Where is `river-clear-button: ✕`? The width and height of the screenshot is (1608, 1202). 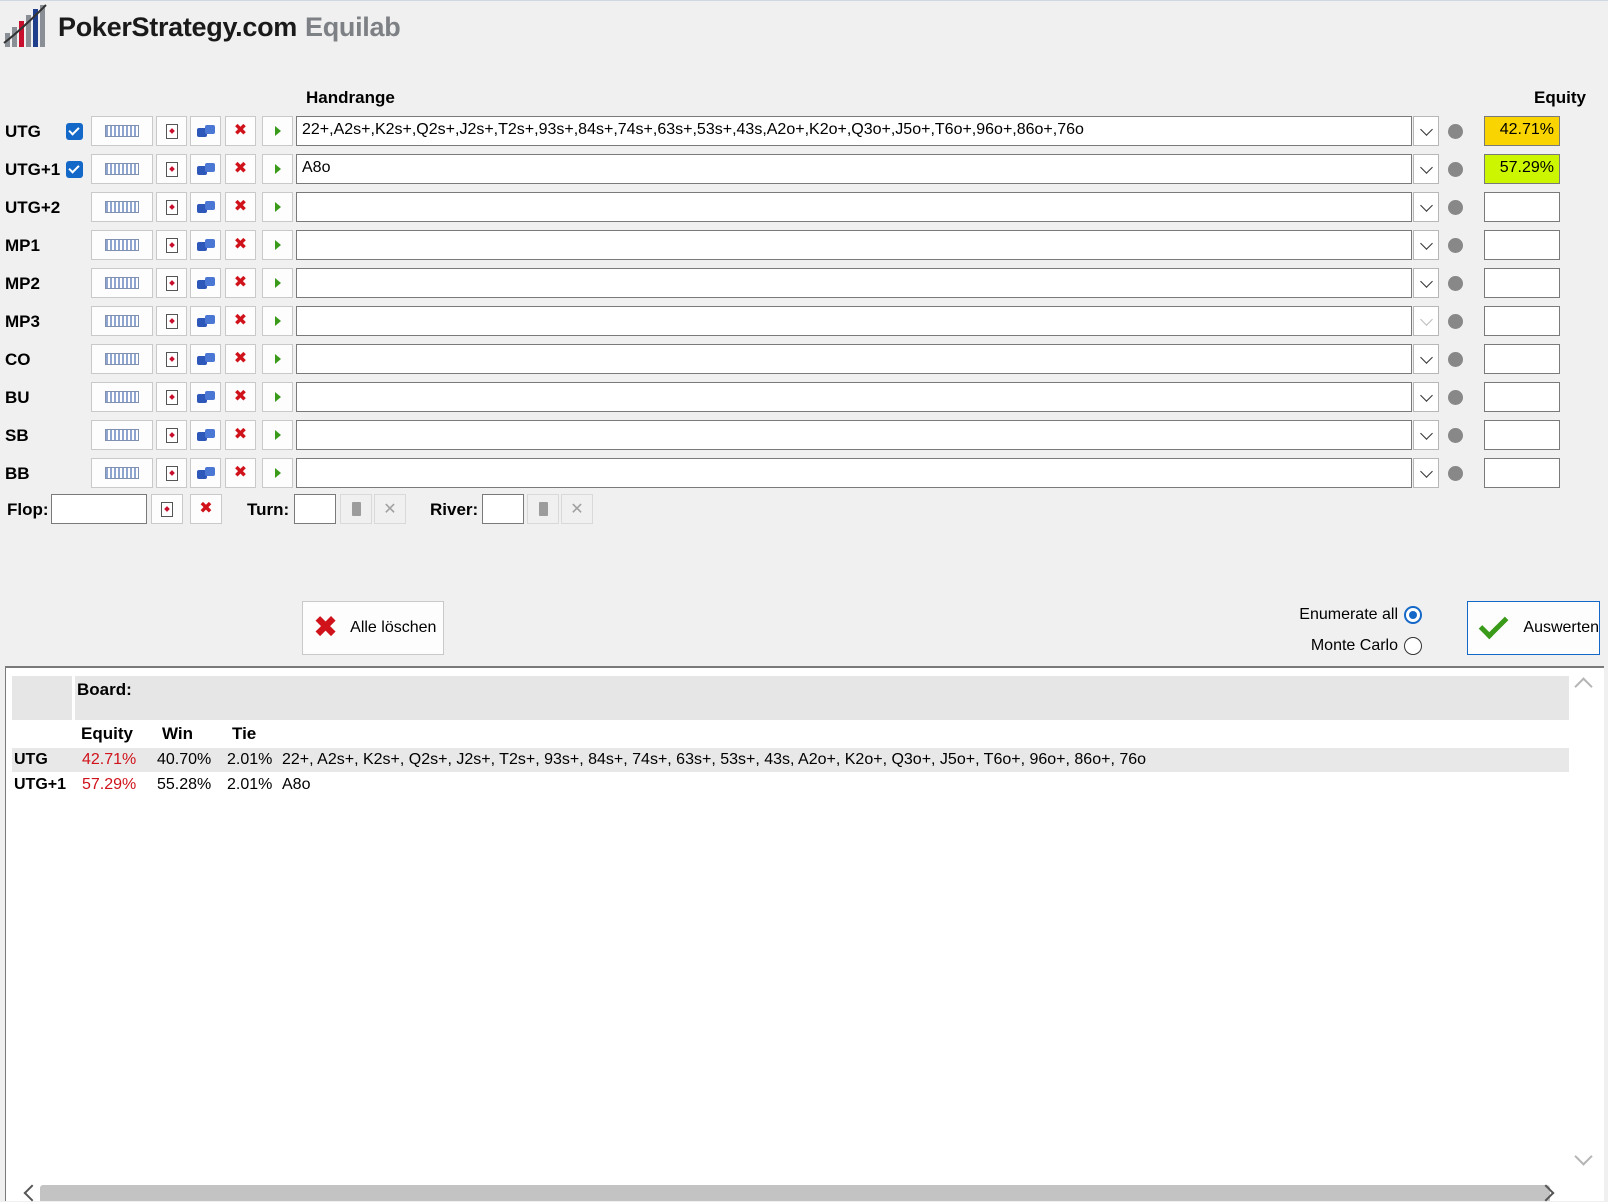 river-clear-button: ✕ is located at coordinates (577, 509).